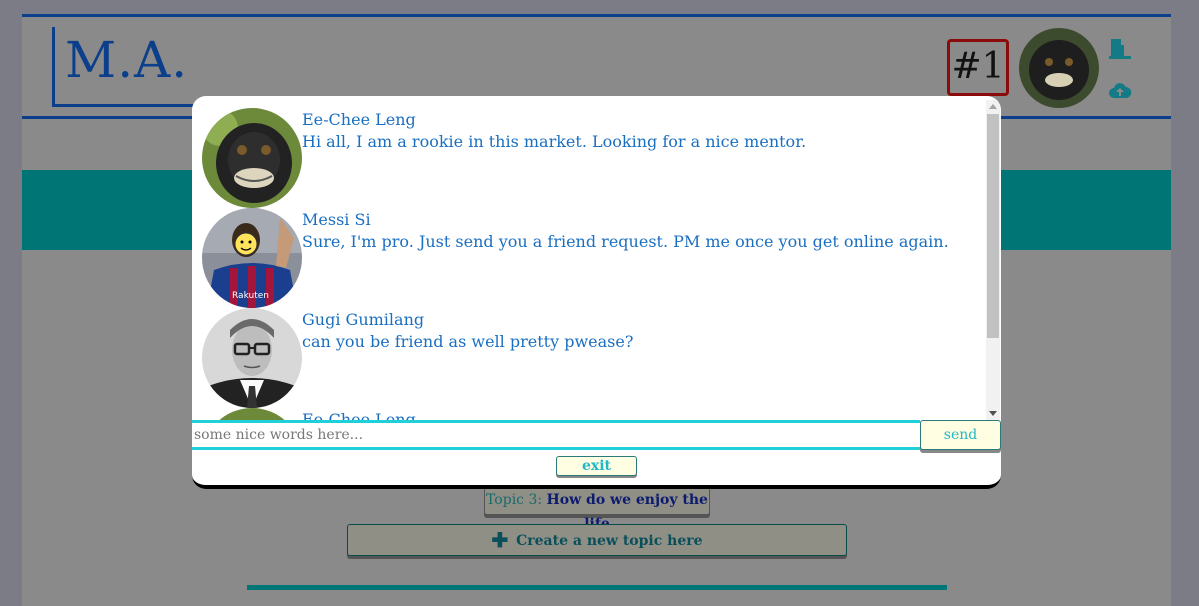 This screenshot has height=606, width=1199. I want to click on create-topic-button: ✚ Create a new topic here, so click(597, 540).